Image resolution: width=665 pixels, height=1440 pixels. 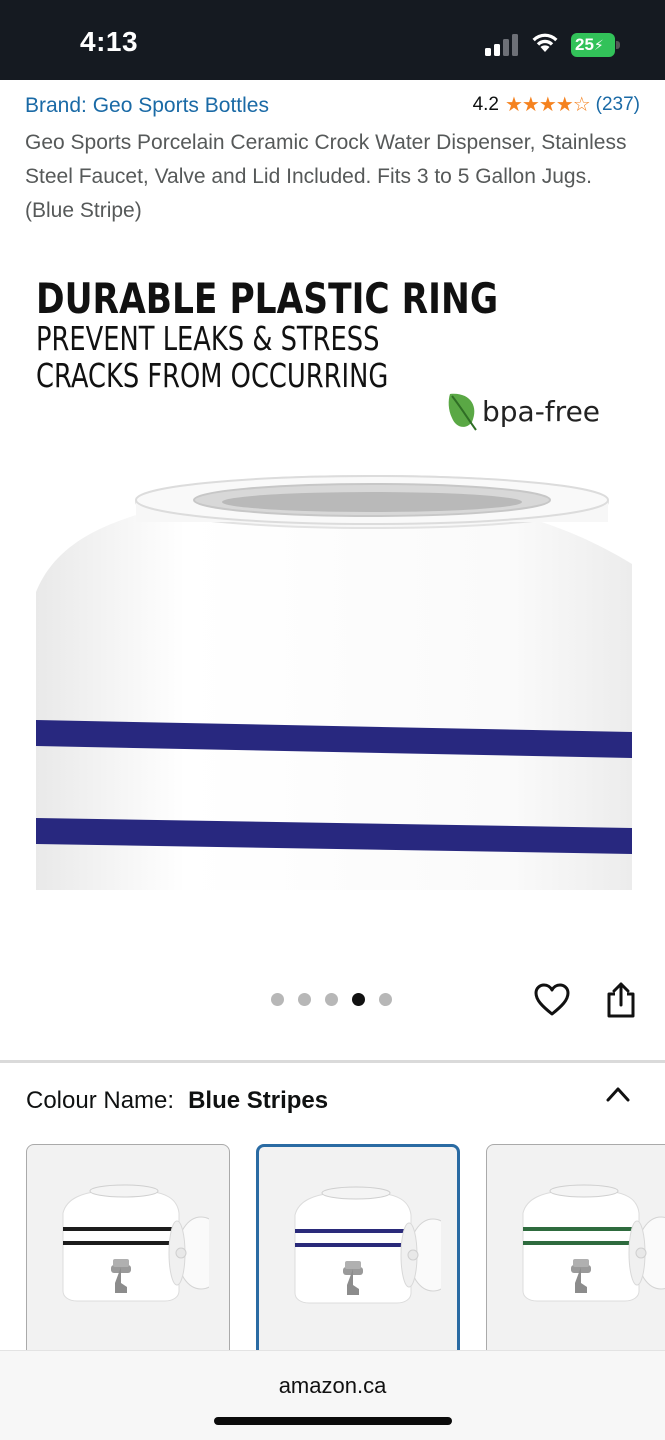 I want to click on leaf-icon, so click(x=462, y=412).